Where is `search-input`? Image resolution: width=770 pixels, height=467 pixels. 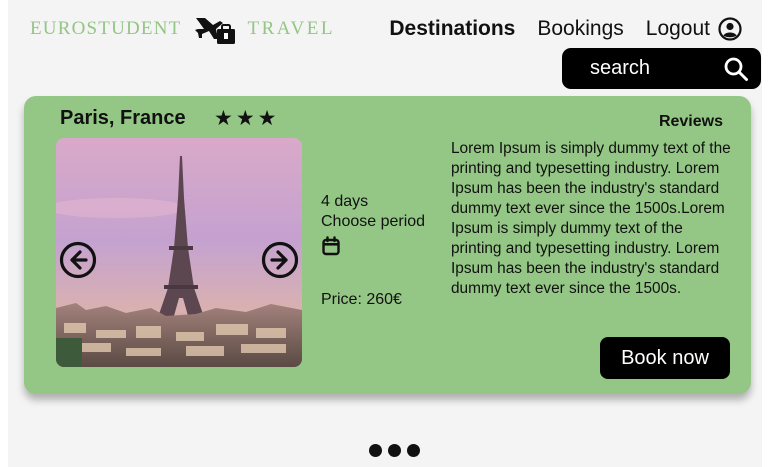 search-input is located at coordinates (655, 68).